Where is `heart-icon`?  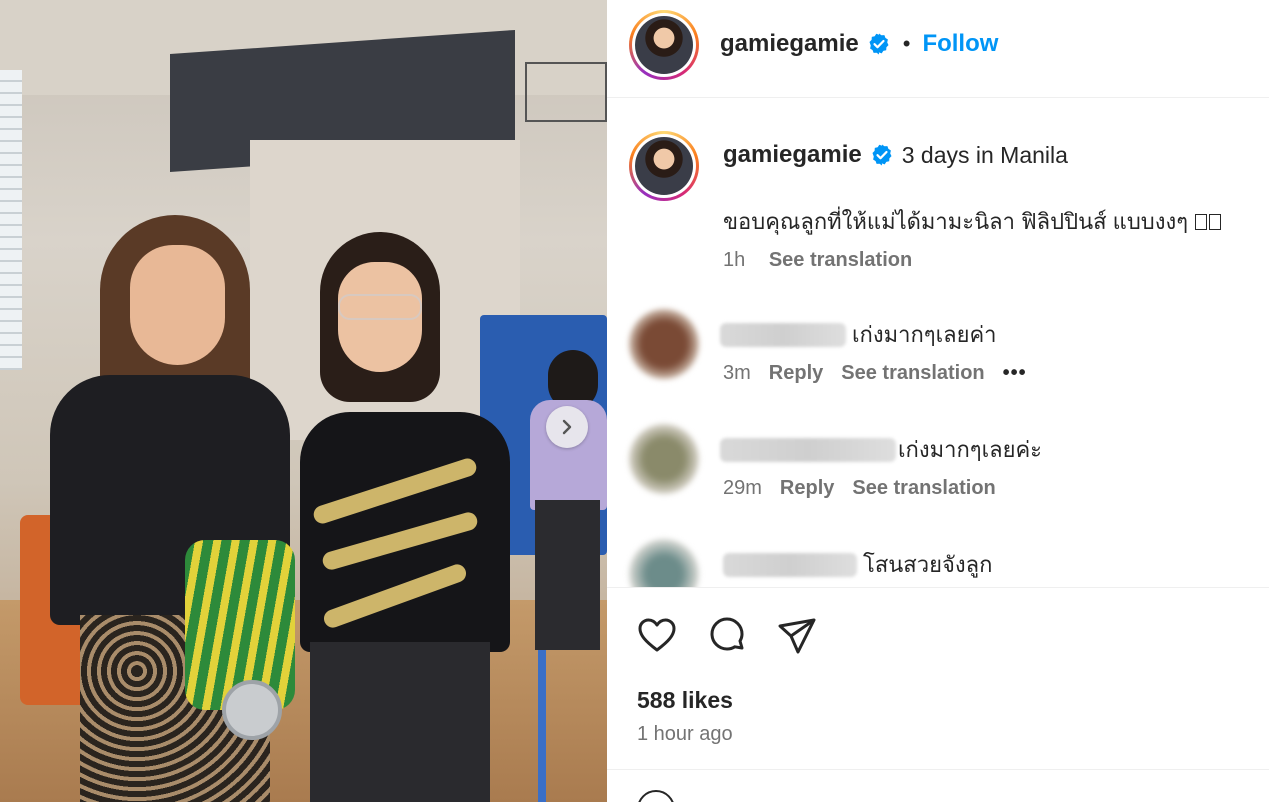
heart-icon is located at coordinates (657, 636).